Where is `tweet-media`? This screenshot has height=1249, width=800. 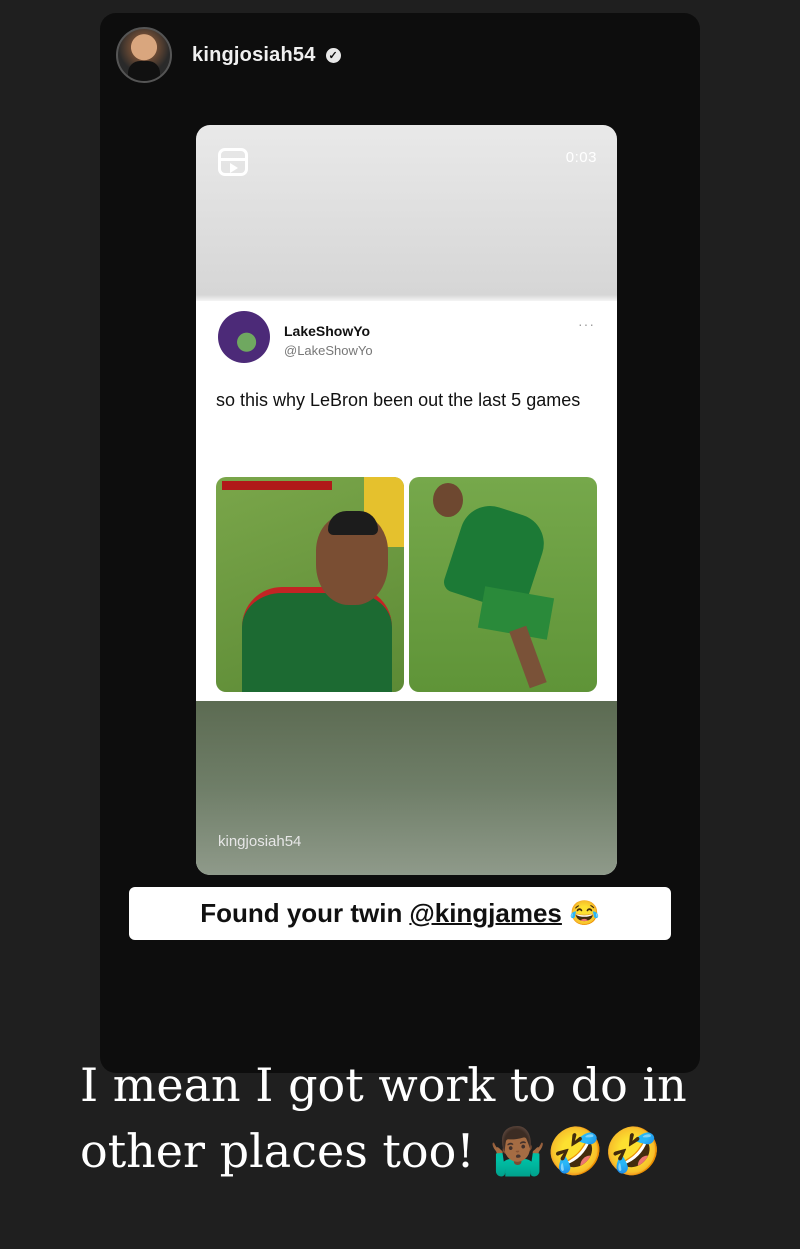
tweet-media is located at coordinates (406, 584).